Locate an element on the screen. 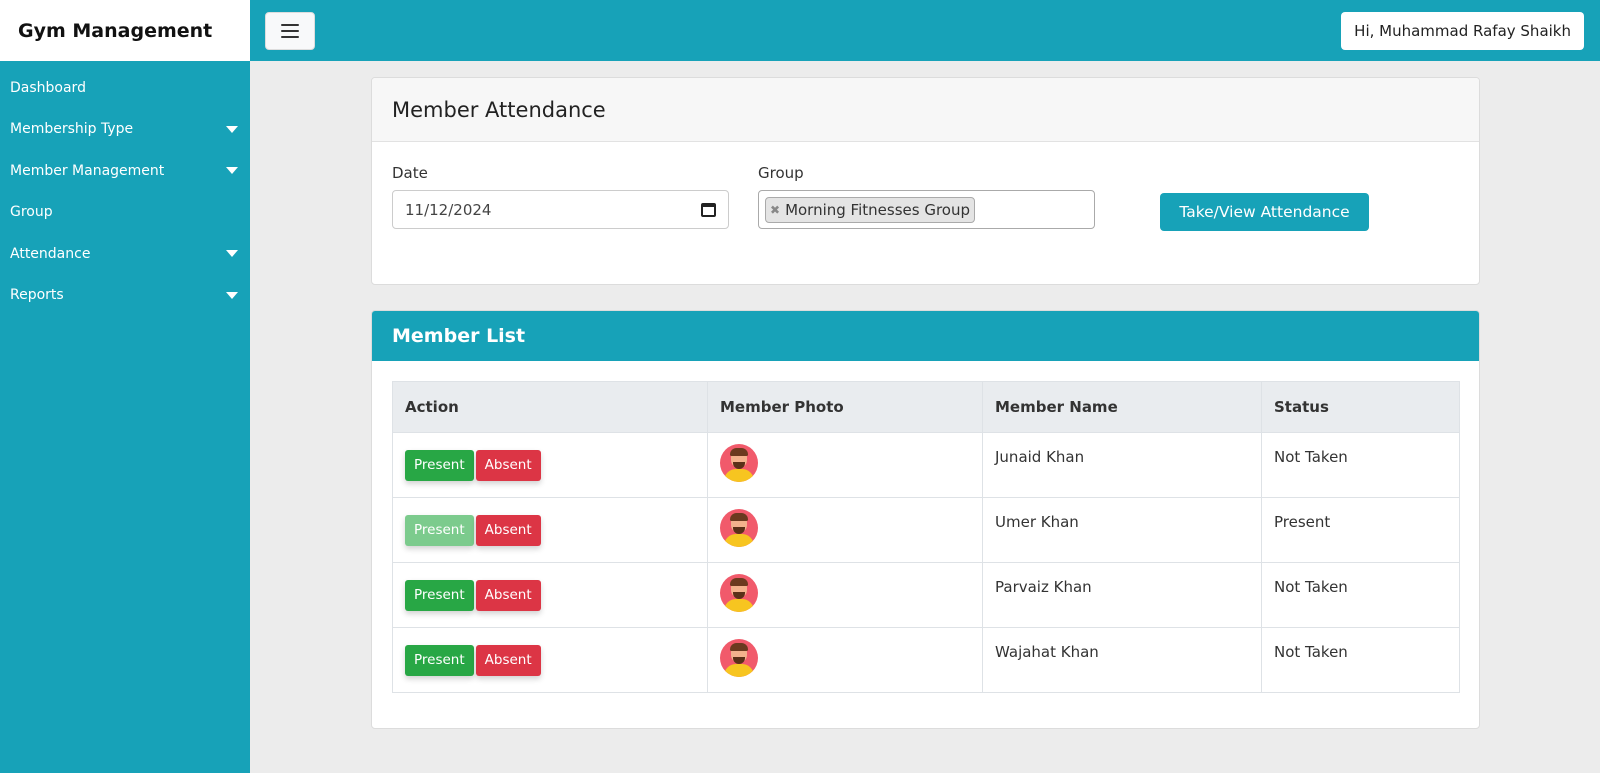 Image resolution: width=1600 pixels, height=773 pixels. member-name: Junaid Khan is located at coordinates (1122, 465).